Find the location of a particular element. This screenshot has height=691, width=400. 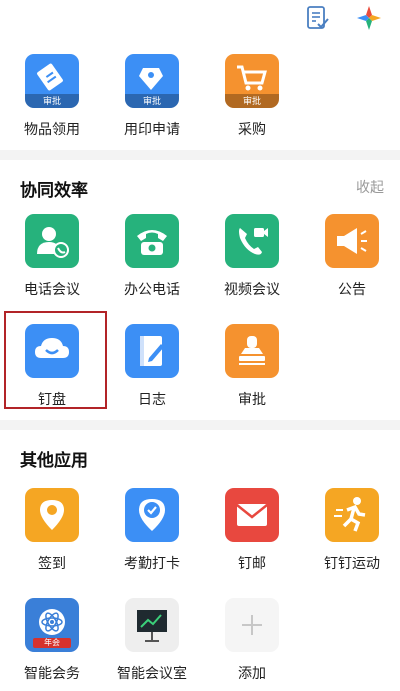

app-phone-meeting: 电话会议 is located at coordinates (50, 259).